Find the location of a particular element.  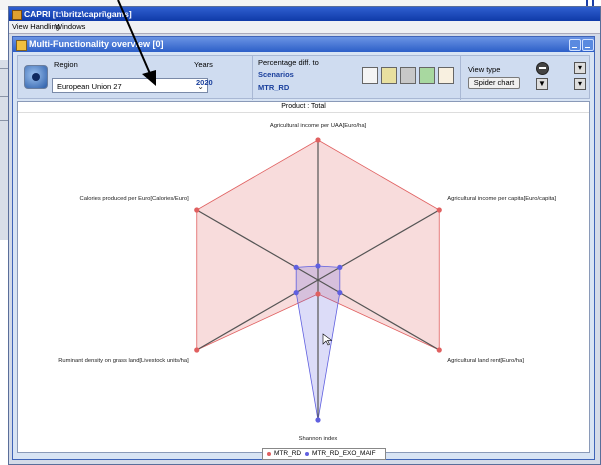

app-title-bar: CAPRI [t:\britz\capri\gams] is located at coordinates (304, 14).